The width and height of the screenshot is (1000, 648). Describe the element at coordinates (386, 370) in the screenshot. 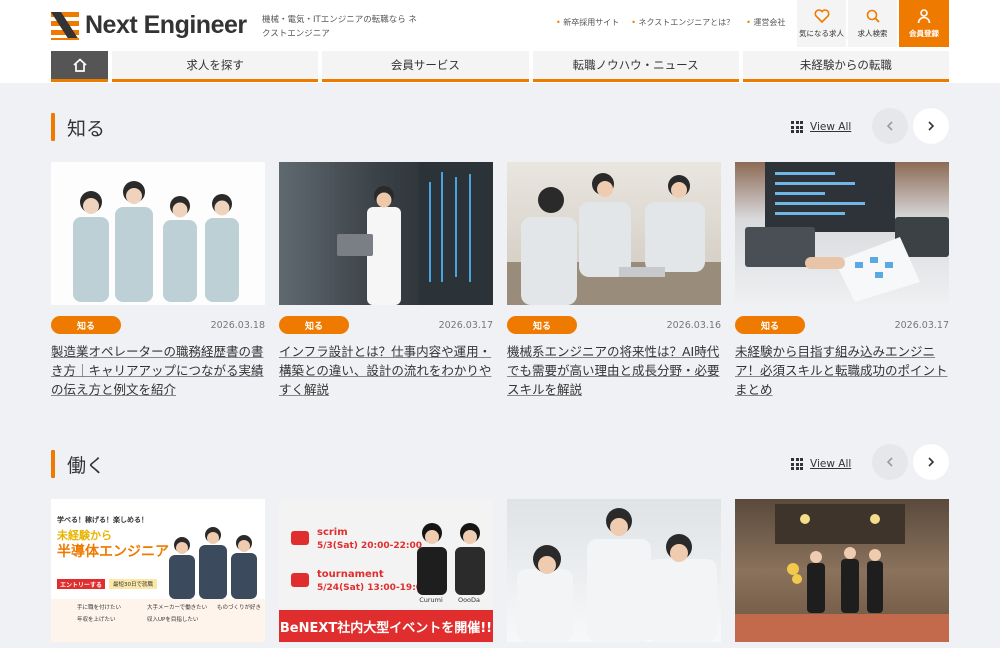

I see `article-title: インフラ設計とは？仕事内容や運用・構築との違い、設計の流れをわかりやすく解説` at that location.